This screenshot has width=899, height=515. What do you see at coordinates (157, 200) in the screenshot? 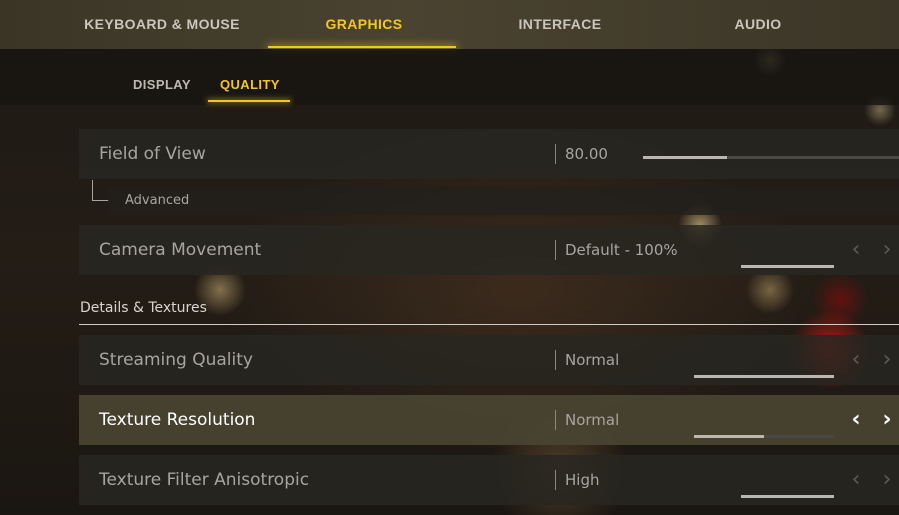
I see `setting-label: Advanced` at bounding box center [157, 200].